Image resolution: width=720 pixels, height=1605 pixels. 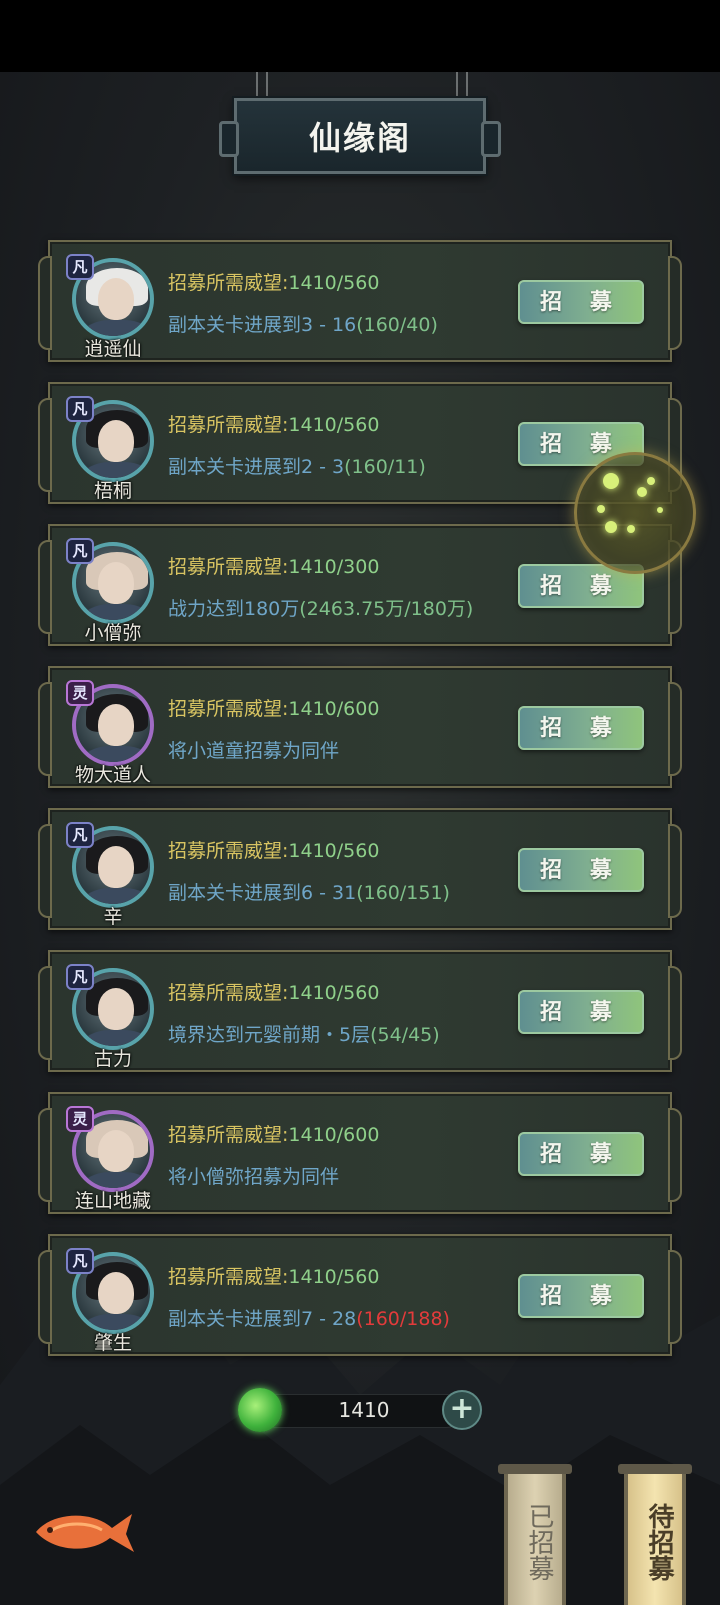 What do you see at coordinates (113, 633) in the screenshot?
I see `character-name: 小僧弥` at bounding box center [113, 633].